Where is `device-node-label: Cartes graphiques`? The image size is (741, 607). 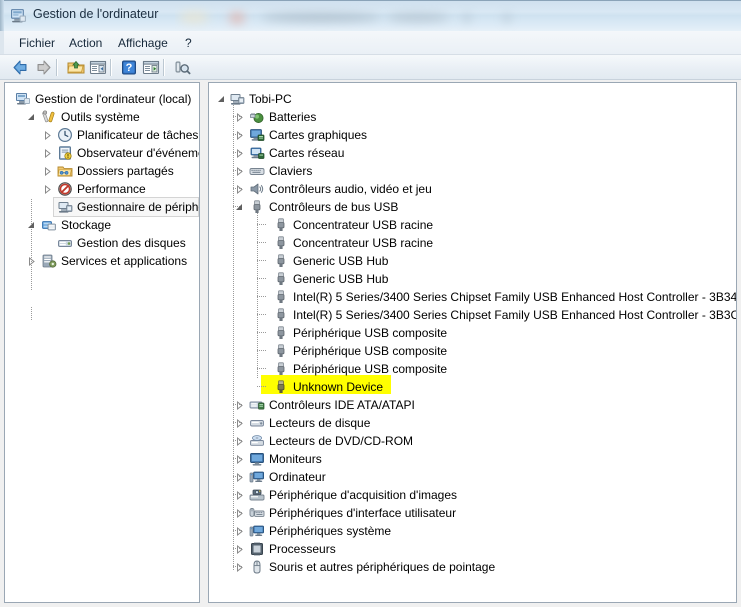 device-node-label: Cartes graphiques is located at coordinates (318, 135).